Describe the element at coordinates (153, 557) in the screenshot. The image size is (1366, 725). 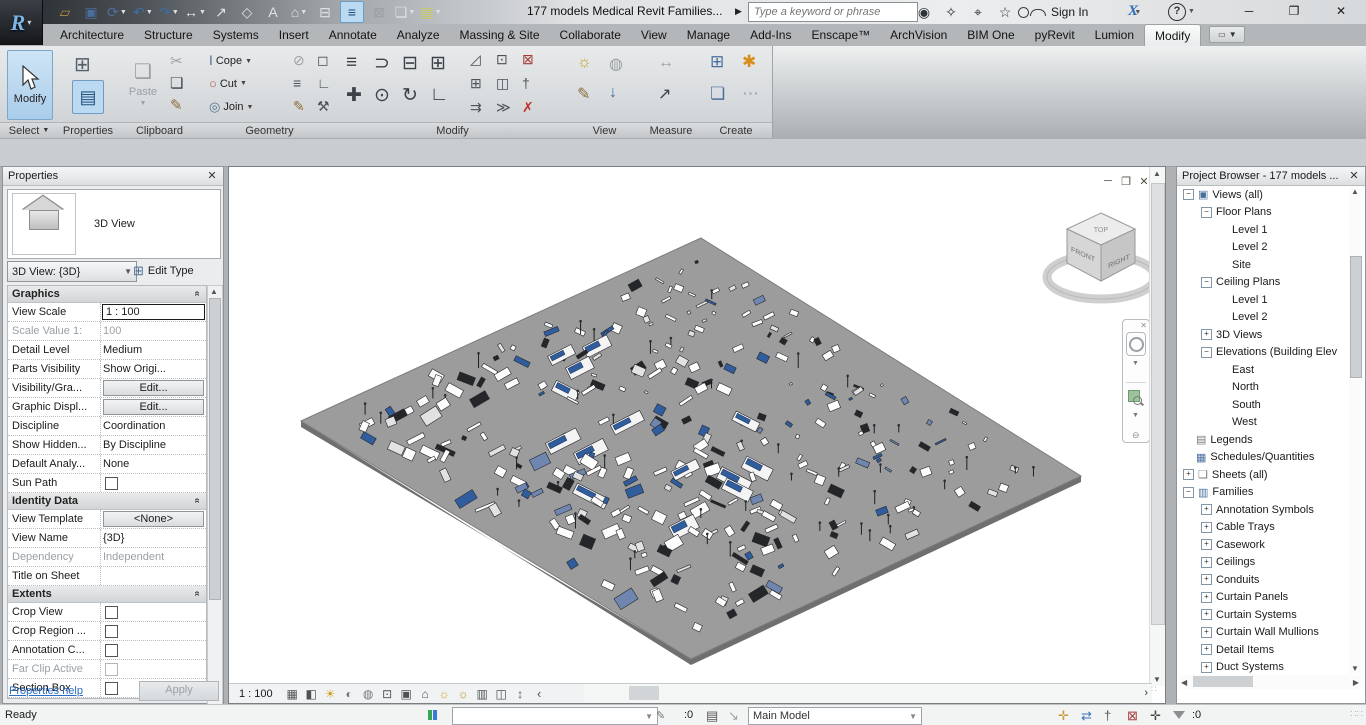
I see `property-value: Independent` at that location.